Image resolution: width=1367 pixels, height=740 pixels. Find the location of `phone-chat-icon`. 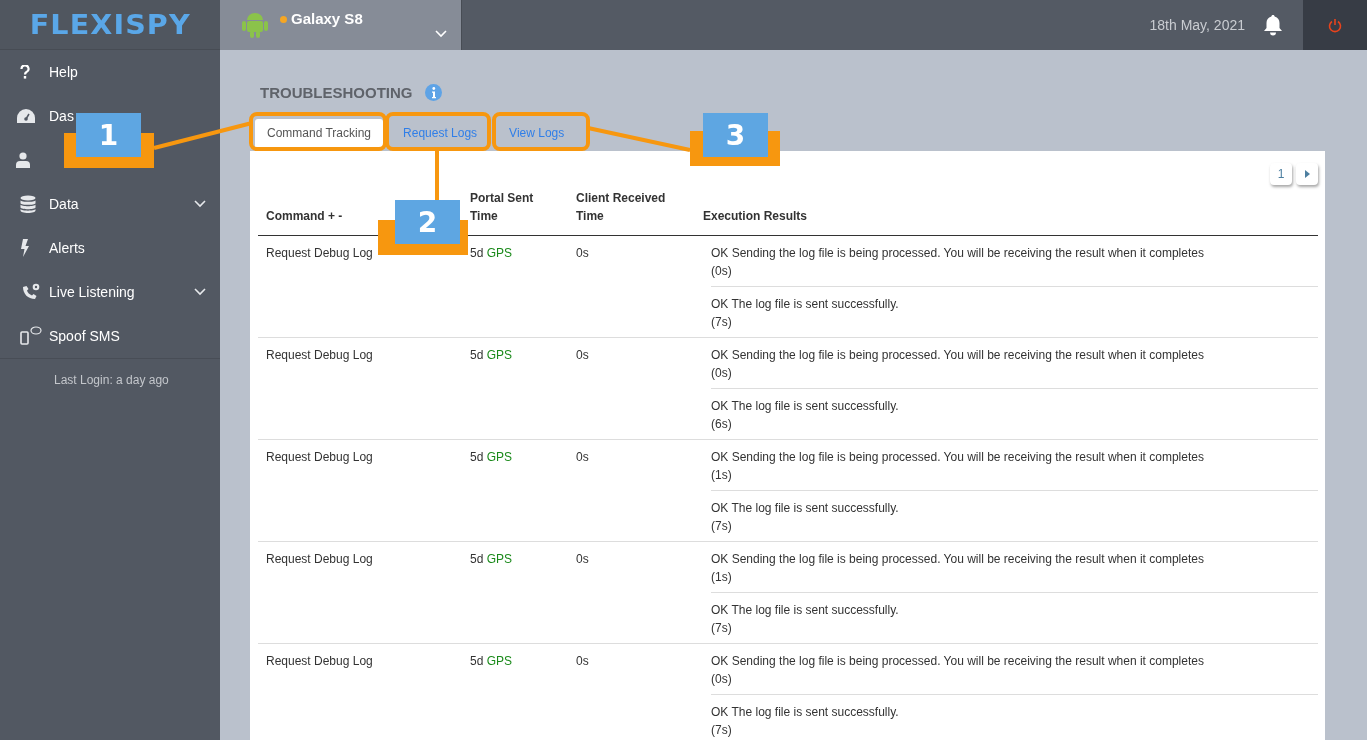

phone-chat-icon is located at coordinates (31, 336).